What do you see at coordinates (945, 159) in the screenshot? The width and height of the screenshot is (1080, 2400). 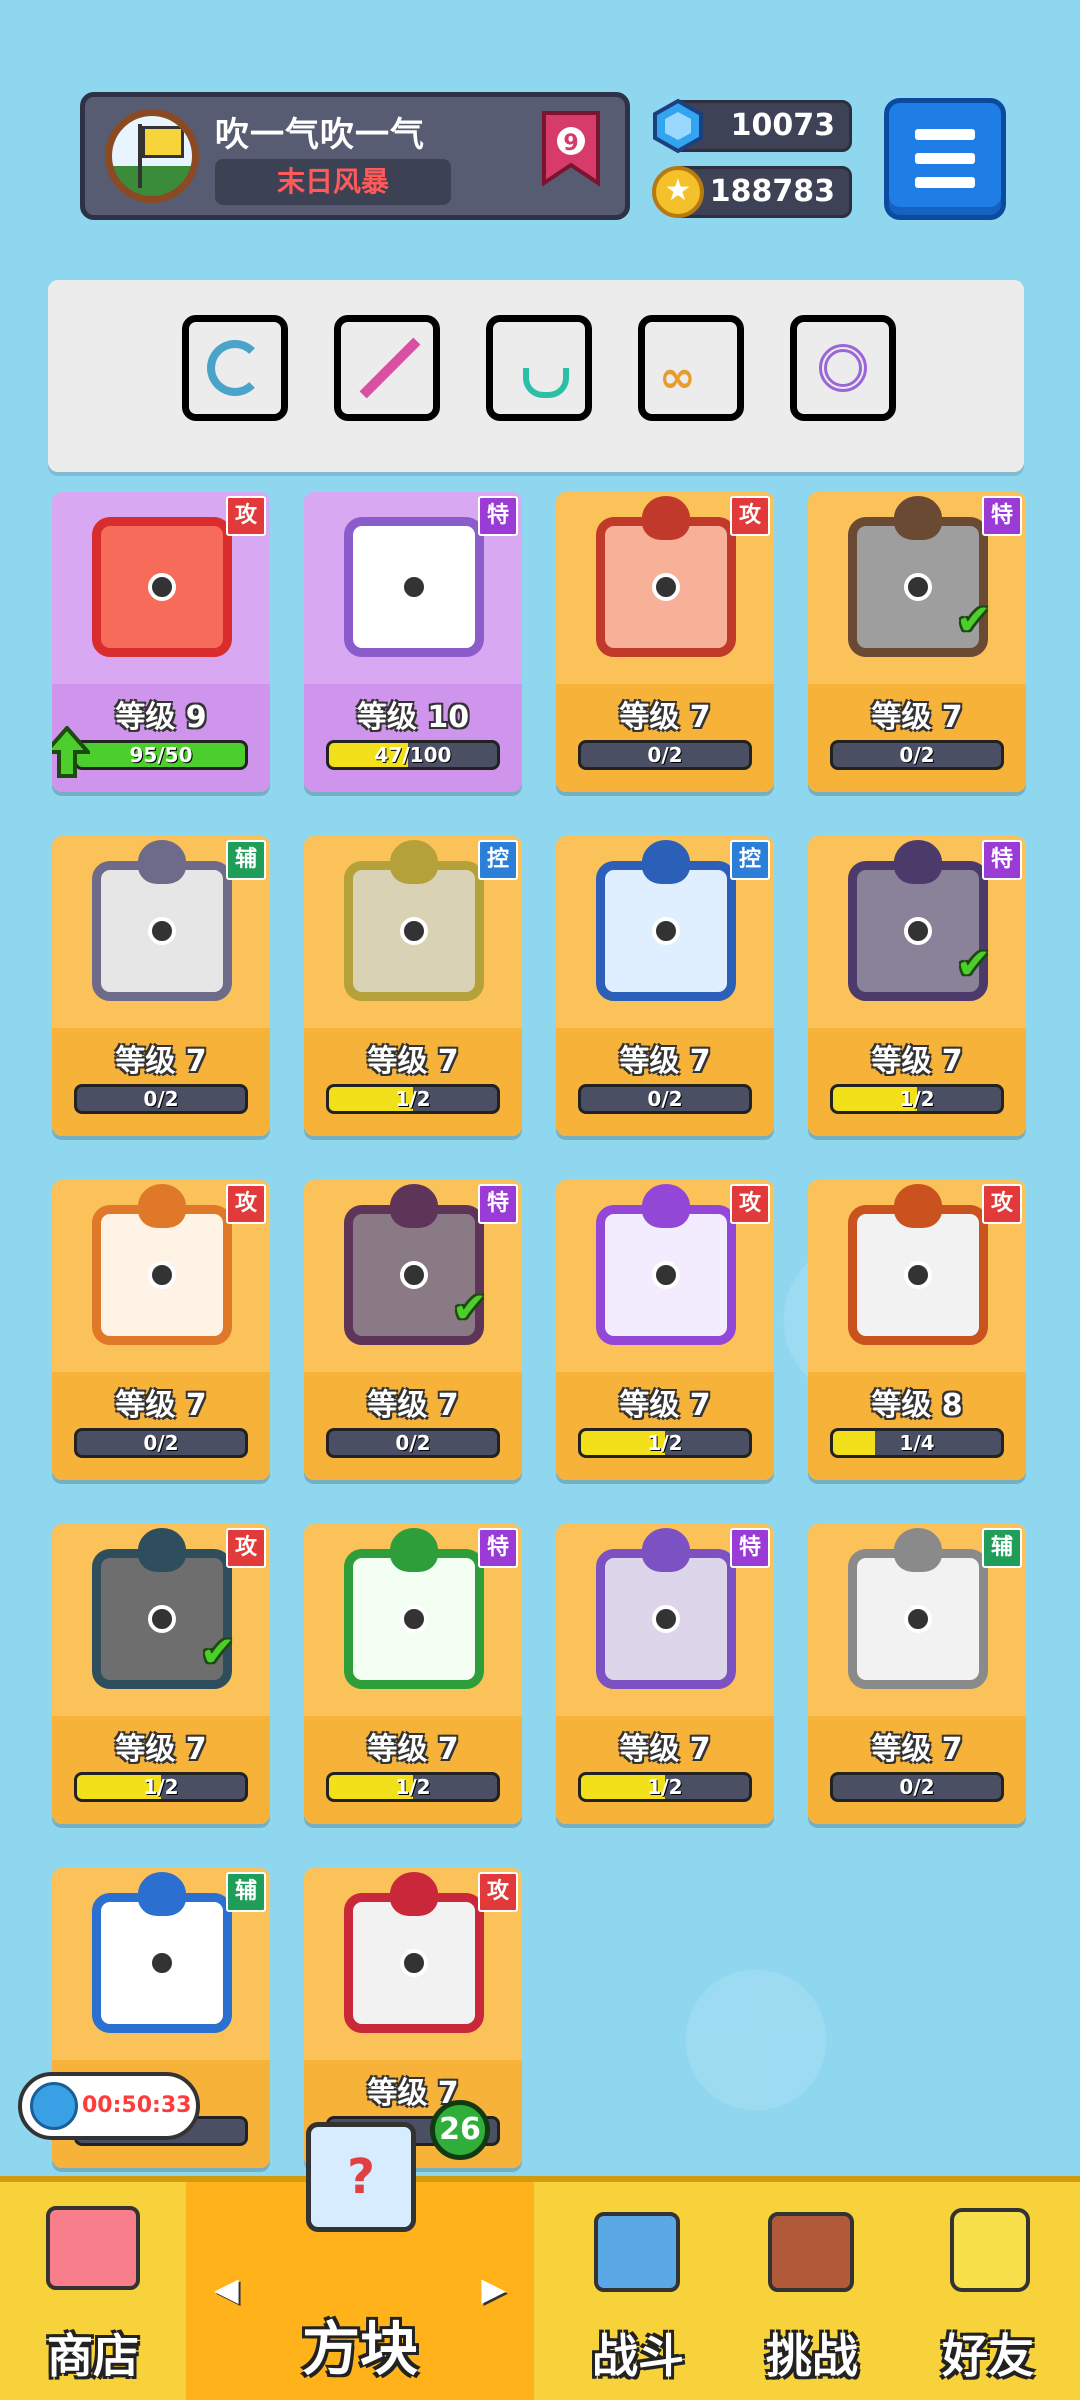 I see `menu-button` at bounding box center [945, 159].